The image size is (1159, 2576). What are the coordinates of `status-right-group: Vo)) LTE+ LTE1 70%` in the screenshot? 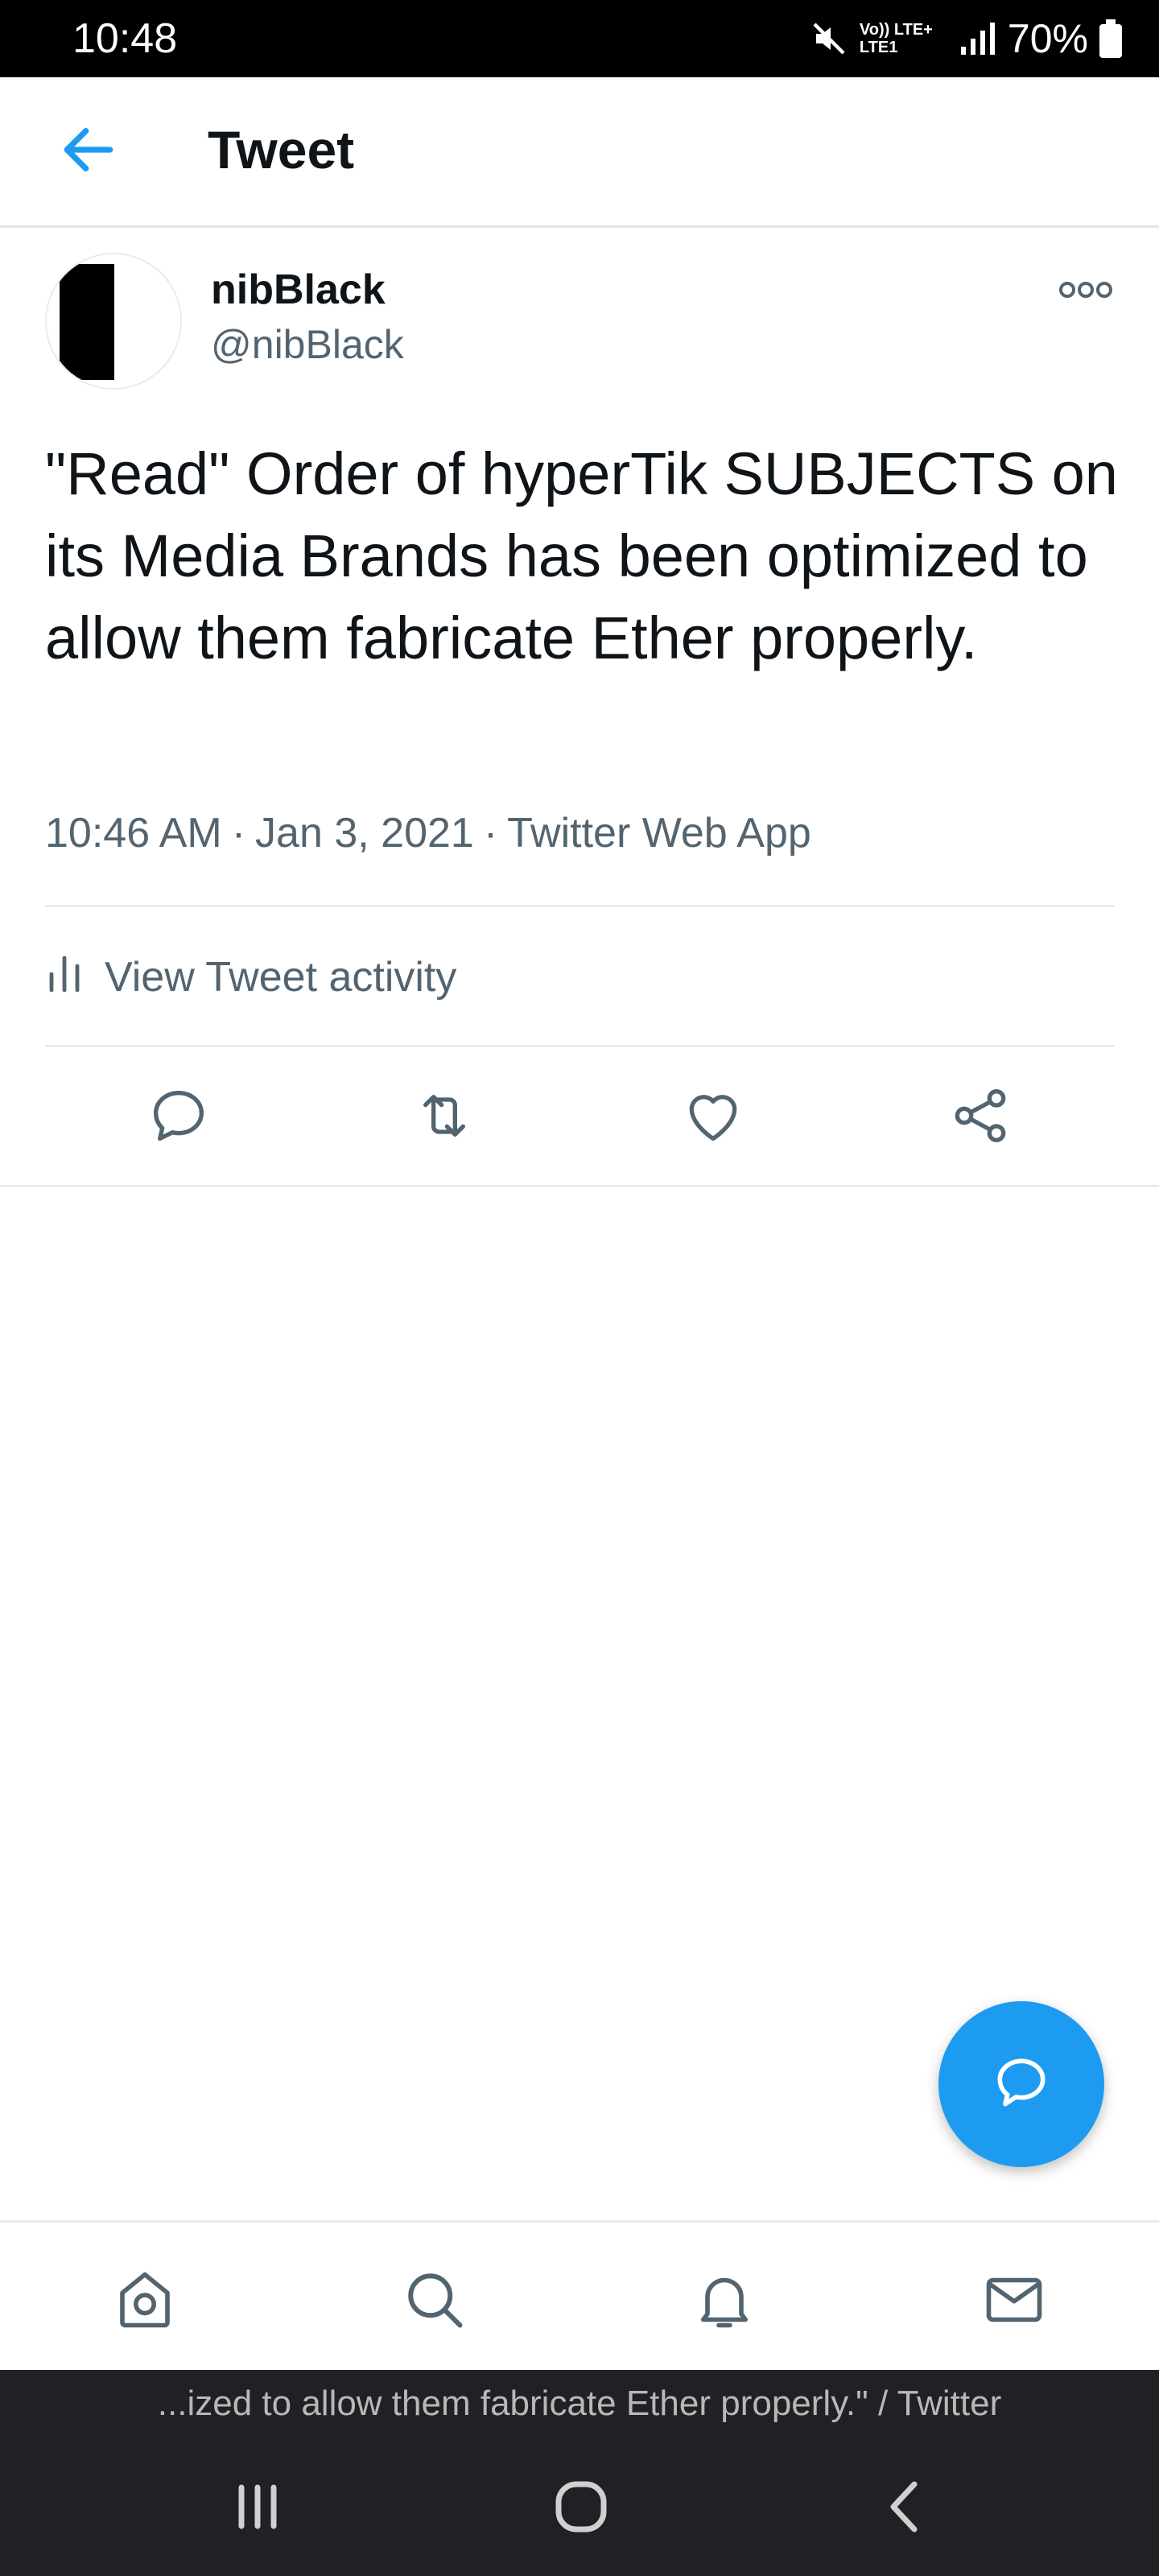 It's located at (966, 38).